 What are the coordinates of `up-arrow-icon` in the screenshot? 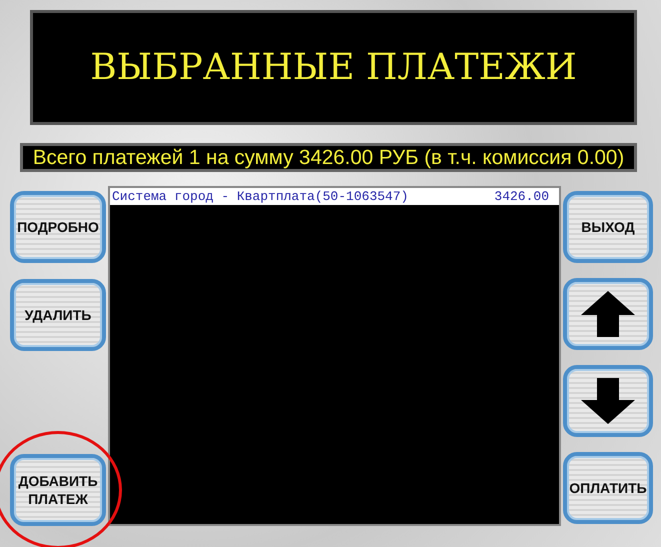 It's located at (608, 314).